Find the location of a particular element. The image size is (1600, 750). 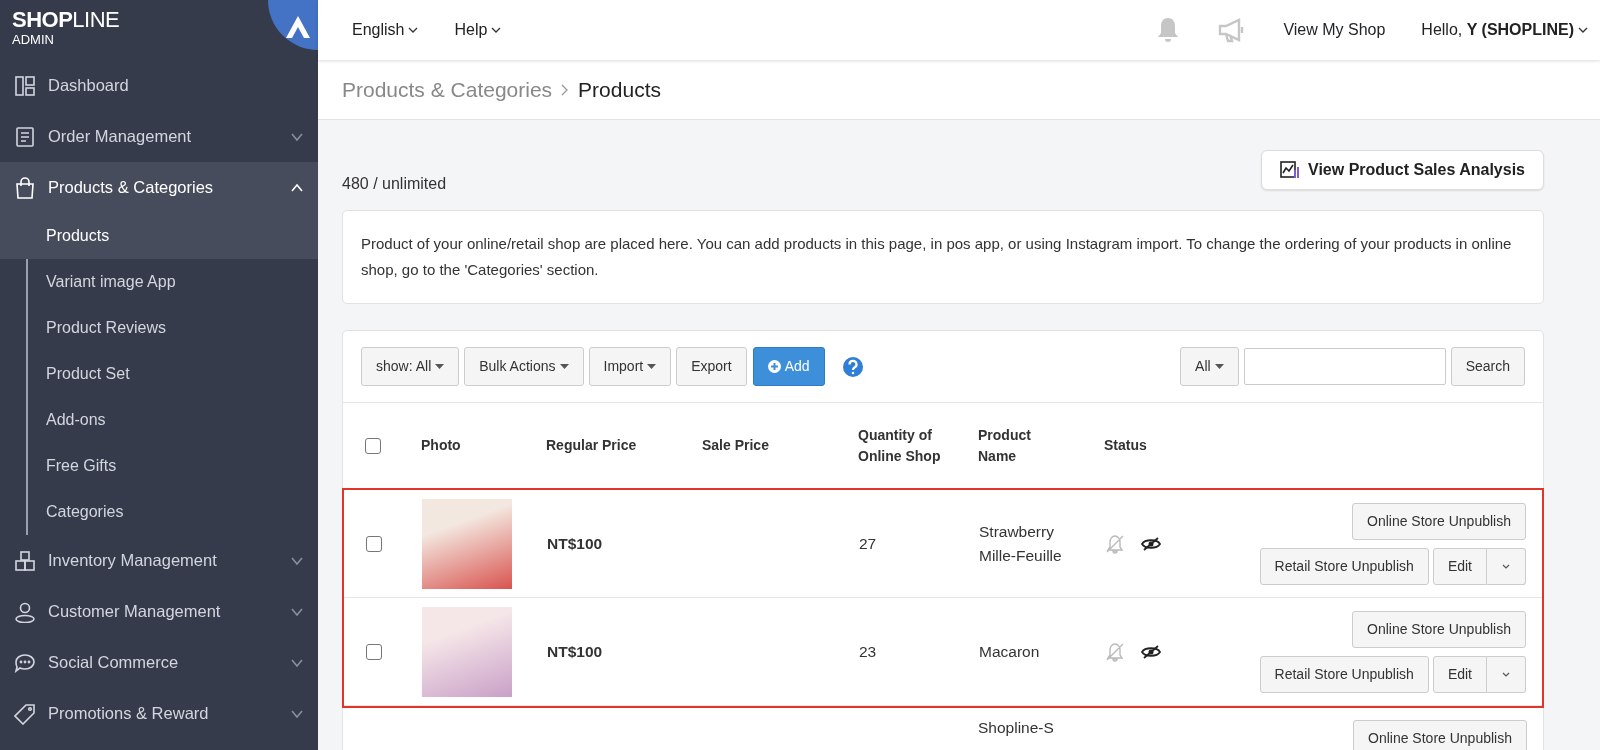

column-header: Status is located at coordinates (1126, 445).